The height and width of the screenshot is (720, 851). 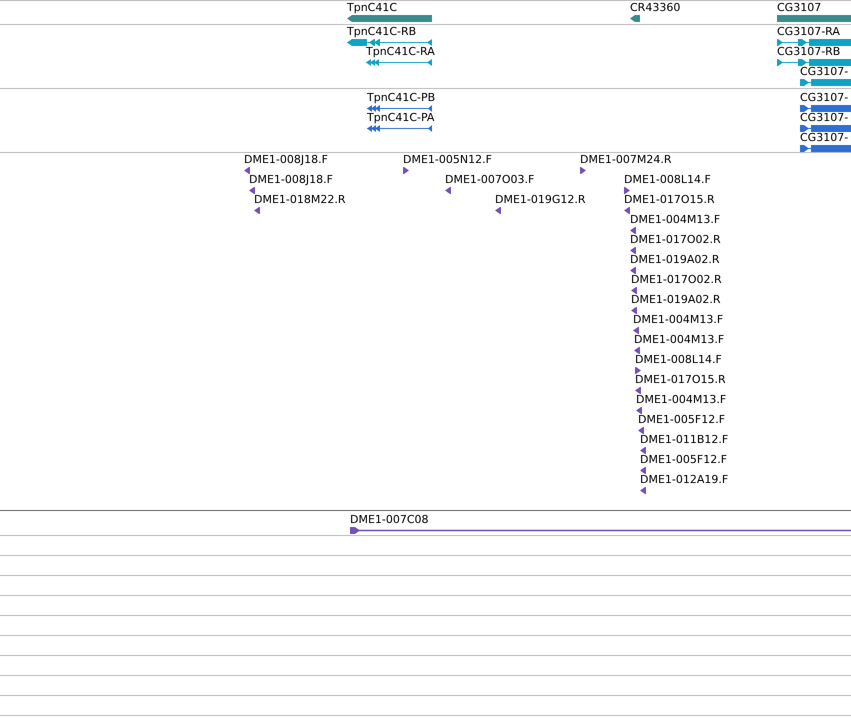 What do you see at coordinates (381, 32) in the screenshot?
I see `feature-label: TpnC41C-RB` at bounding box center [381, 32].